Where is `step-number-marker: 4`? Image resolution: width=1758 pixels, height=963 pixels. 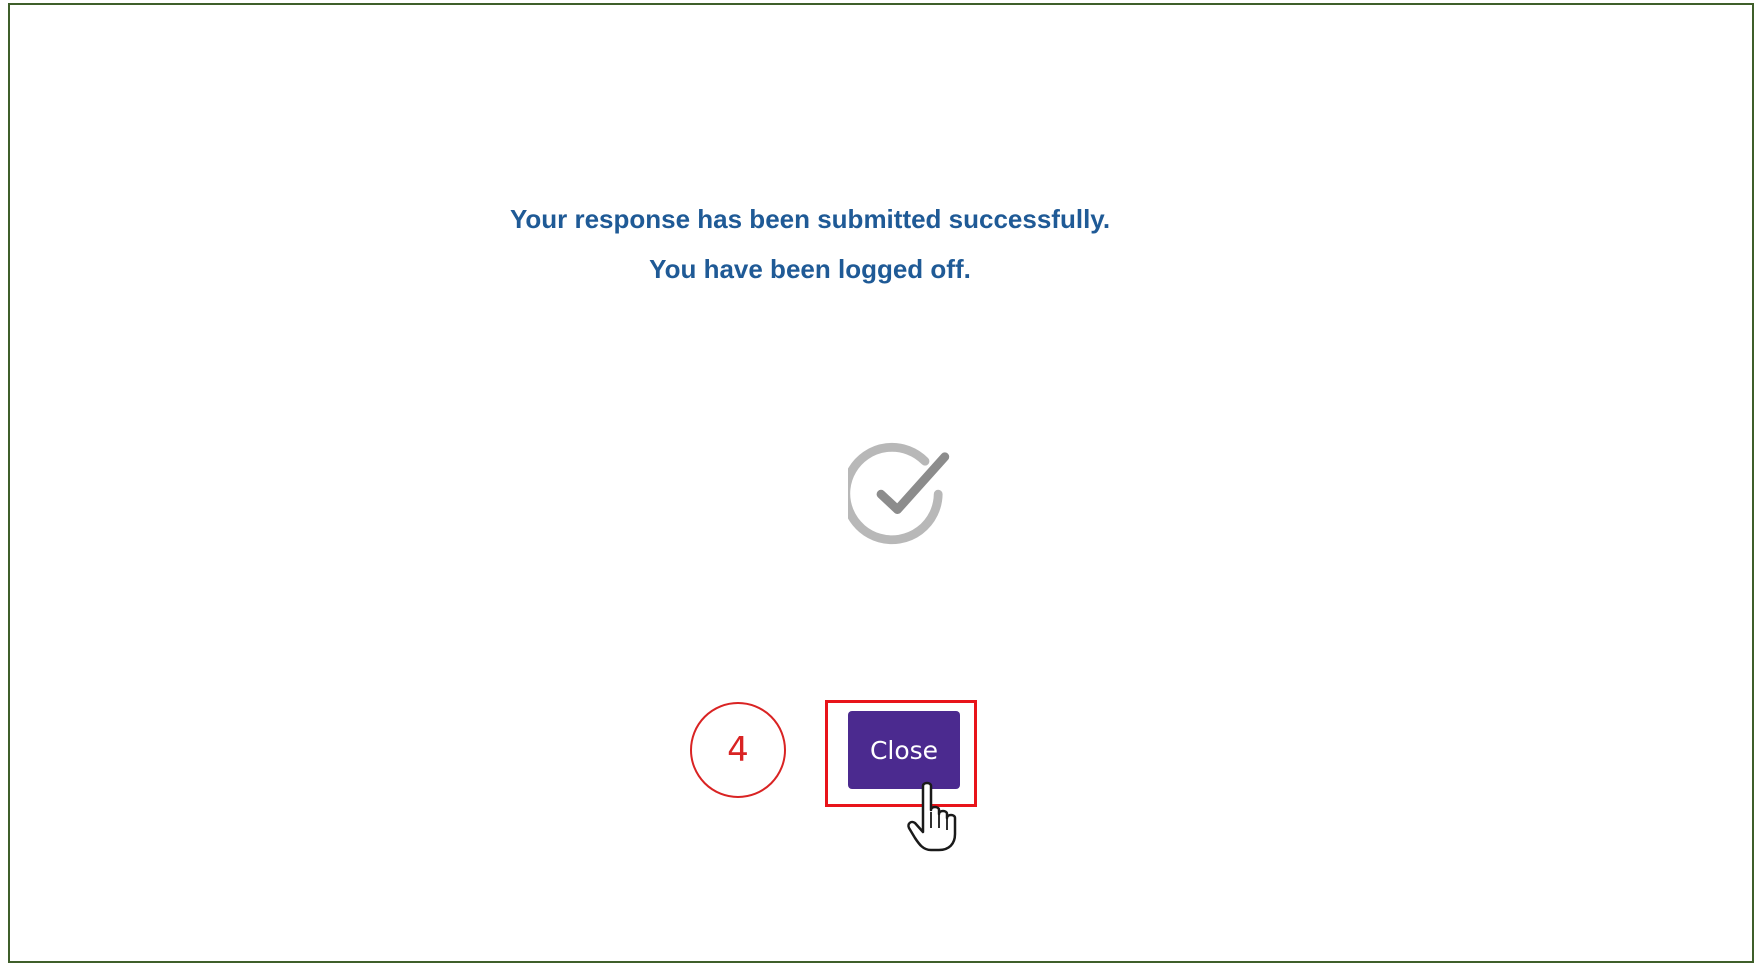 step-number-marker: 4 is located at coordinates (738, 750).